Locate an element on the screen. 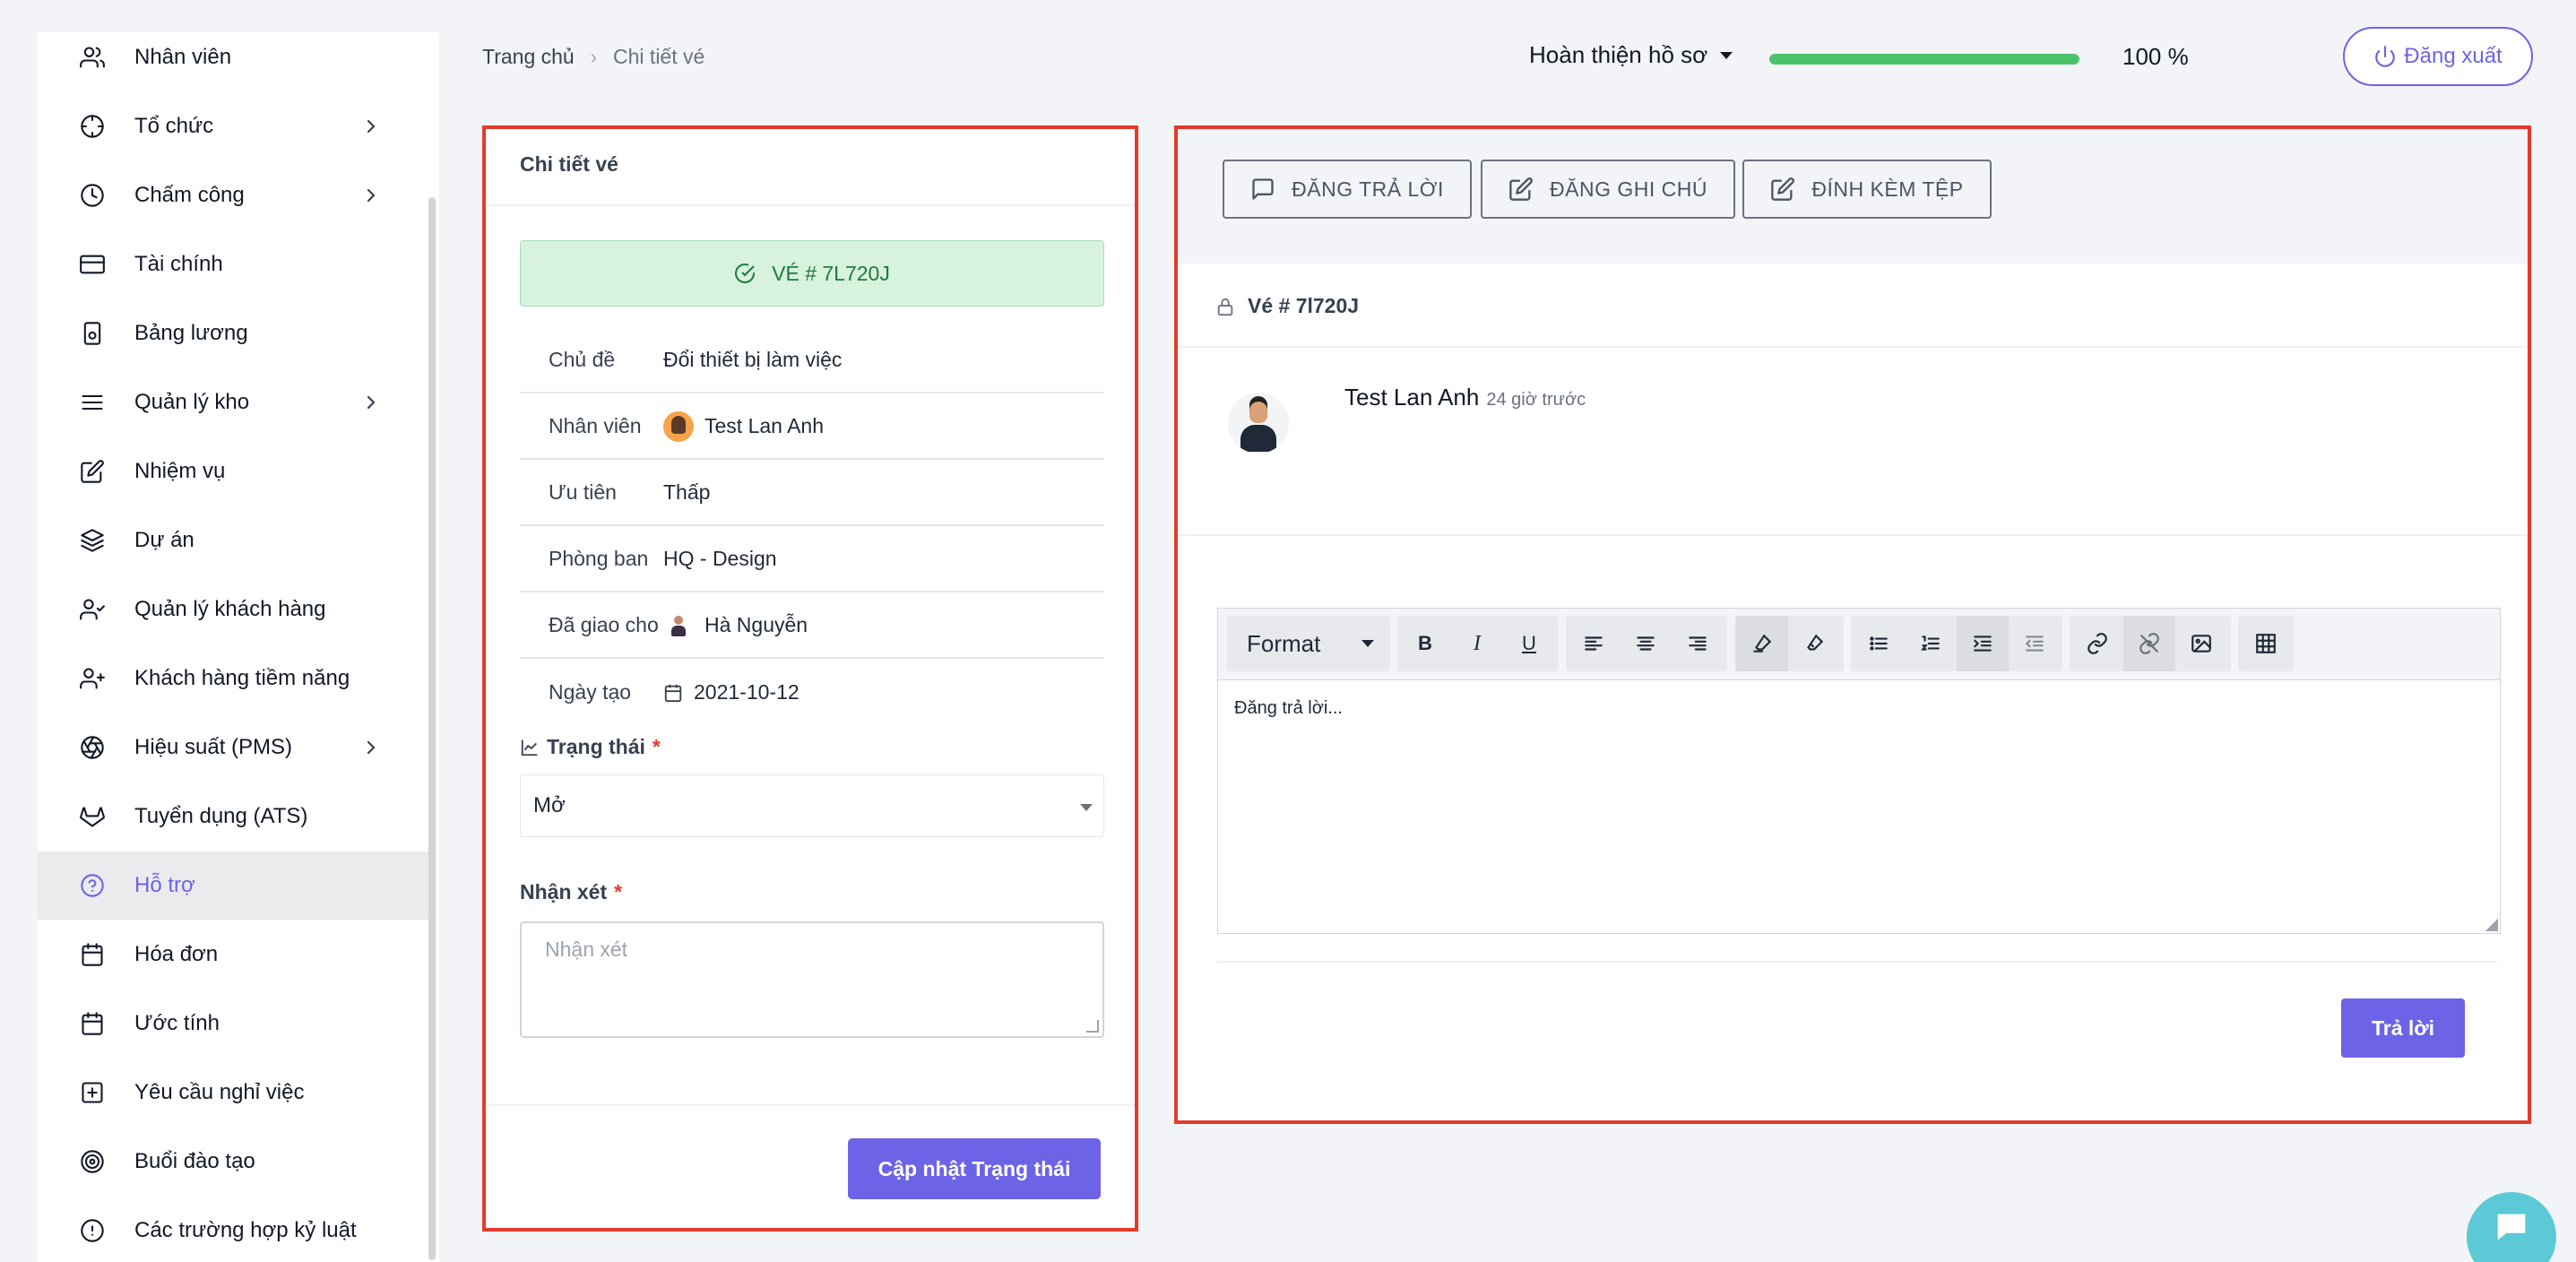 This screenshot has height=1262, width=2576. assignee-name: Hà Nguyễn is located at coordinates (756, 625).